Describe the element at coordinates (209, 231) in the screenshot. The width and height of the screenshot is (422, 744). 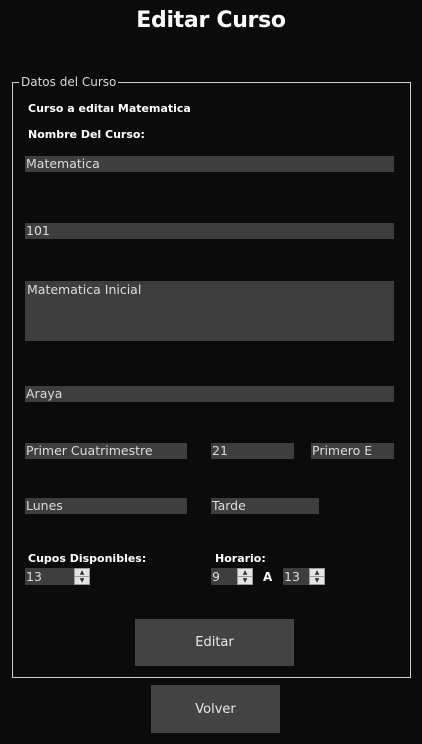
I see `course-code-input: 101` at that location.